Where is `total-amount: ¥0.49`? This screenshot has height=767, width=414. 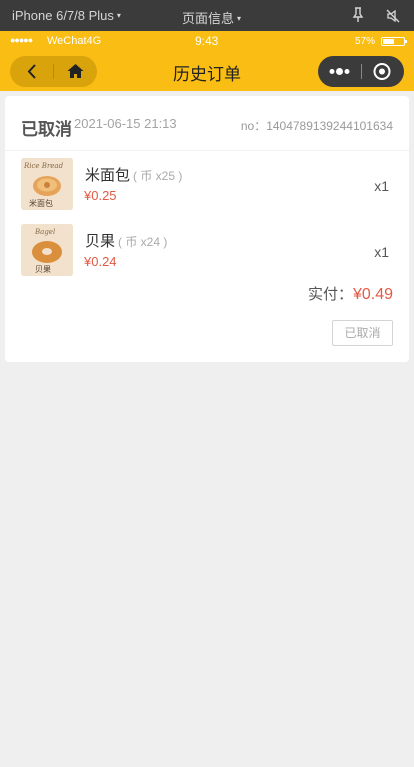 total-amount: ¥0.49 is located at coordinates (372, 294).